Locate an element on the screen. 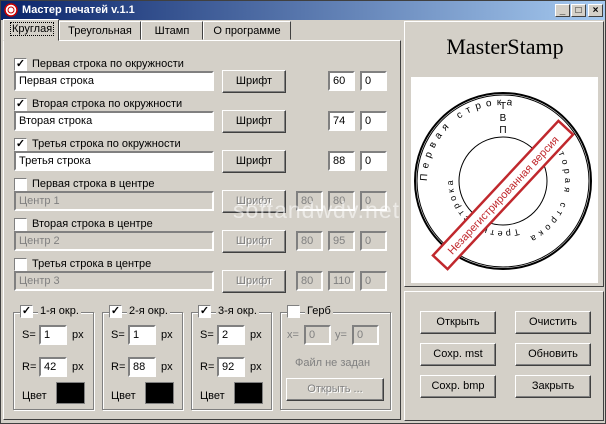 The image size is (606, 424). row3-label: Третья строка по окружности is located at coordinates (106, 144).